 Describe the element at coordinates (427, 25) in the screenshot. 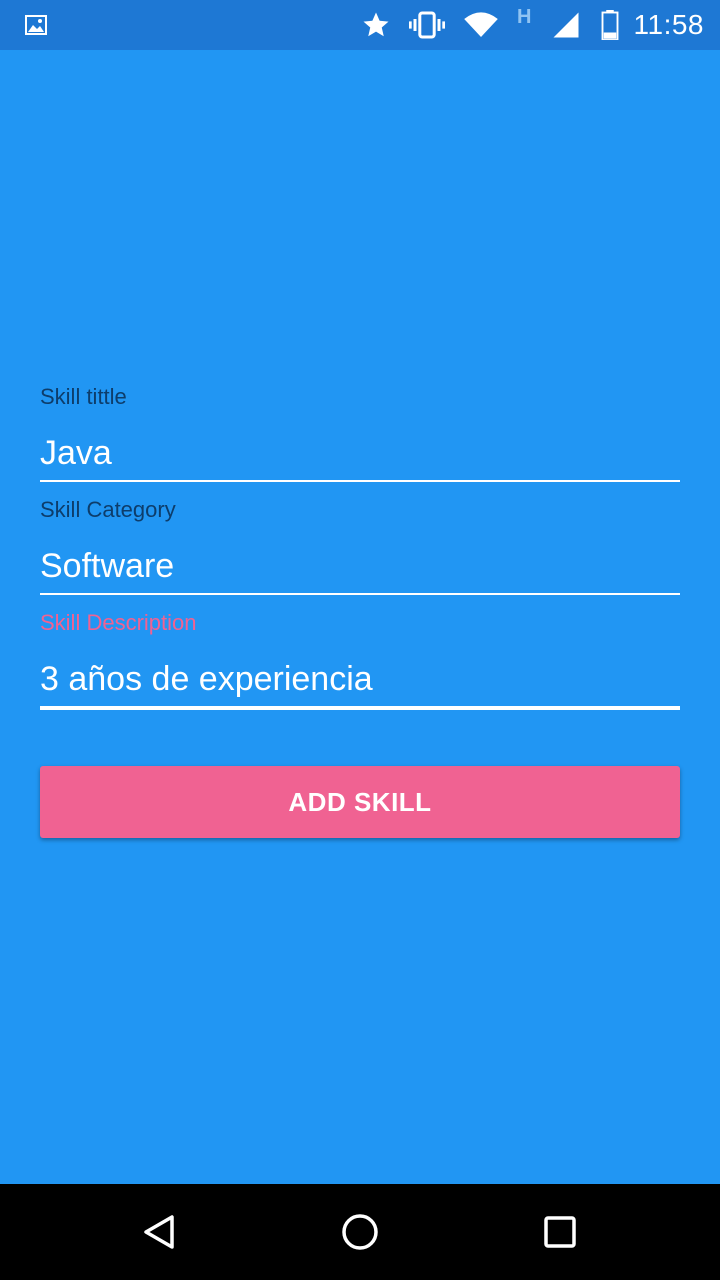

I see `vibrate-icon` at that location.